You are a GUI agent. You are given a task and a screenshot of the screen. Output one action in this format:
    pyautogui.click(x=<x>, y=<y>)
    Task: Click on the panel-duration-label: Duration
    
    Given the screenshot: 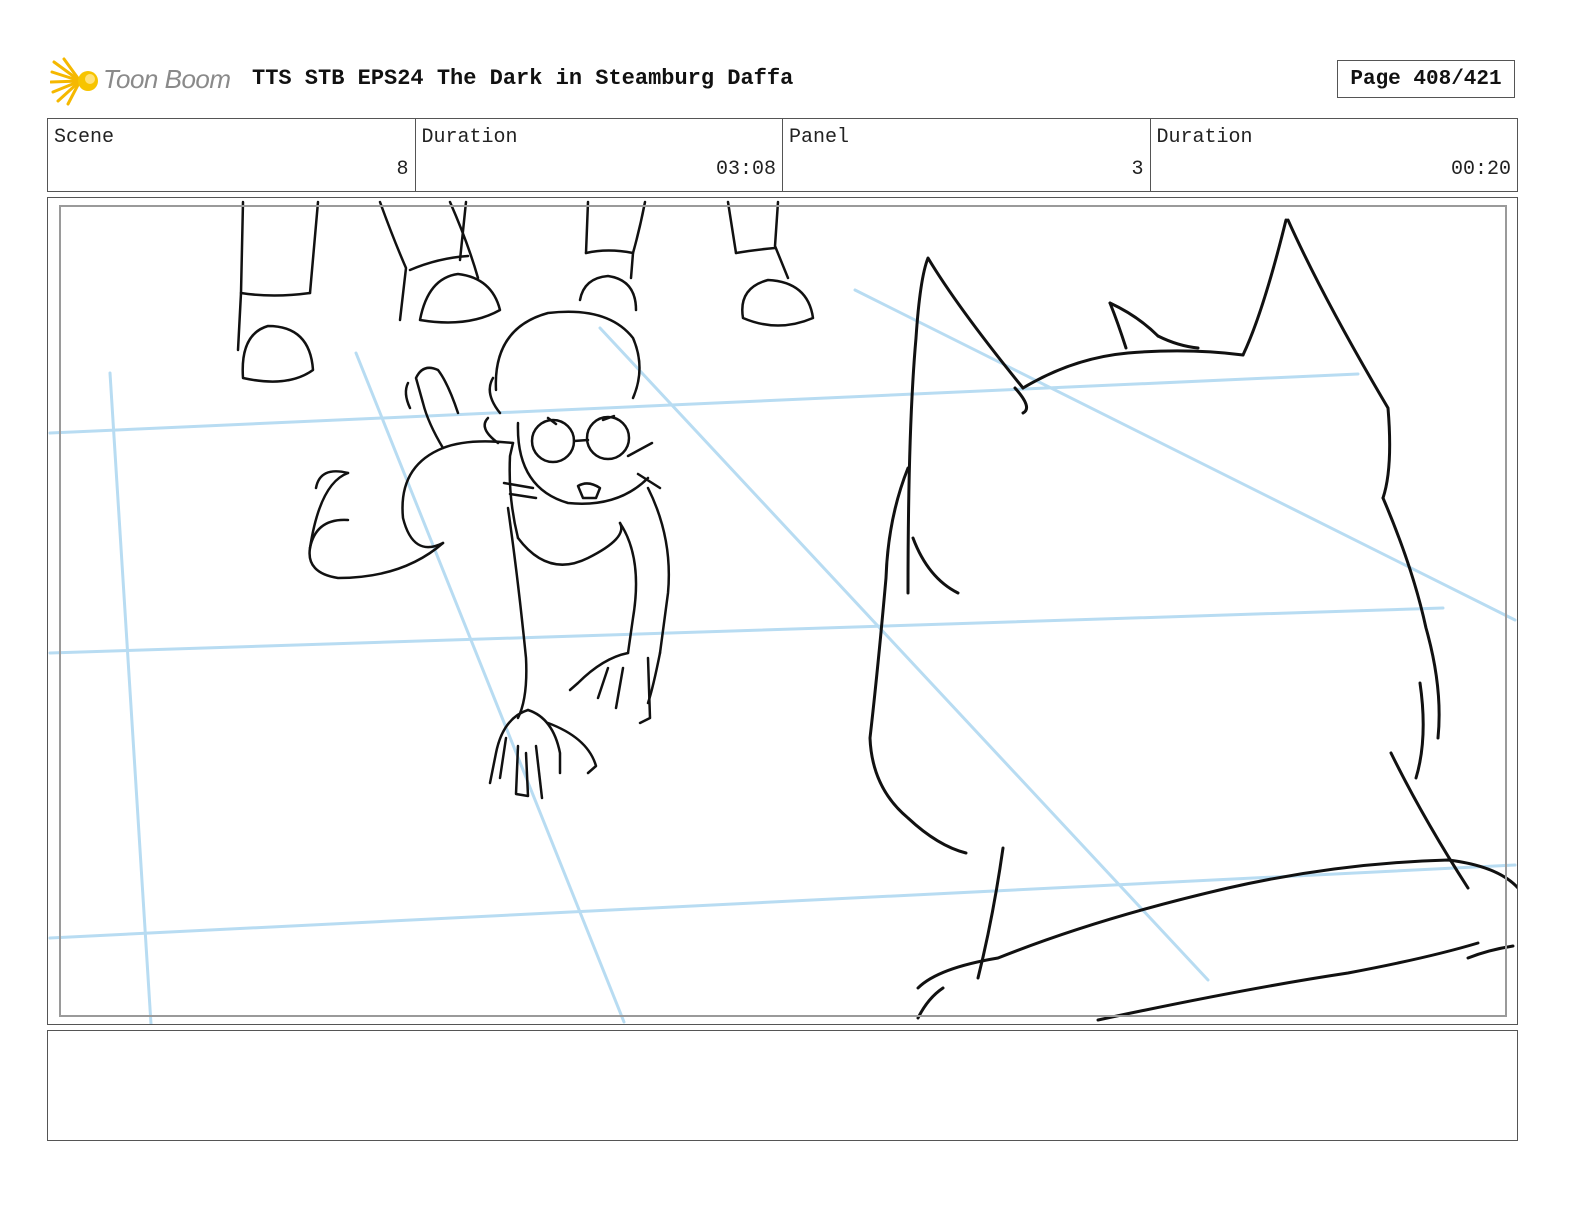 What is the action you would take?
    pyautogui.click(x=1204, y=137)
    